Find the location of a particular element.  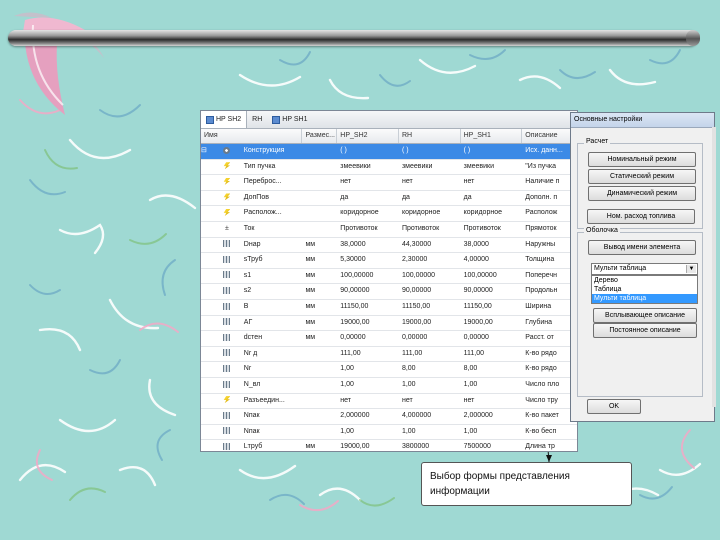

view-form-select: Мульти таблица ▼ is located at coordinates (644, 269).